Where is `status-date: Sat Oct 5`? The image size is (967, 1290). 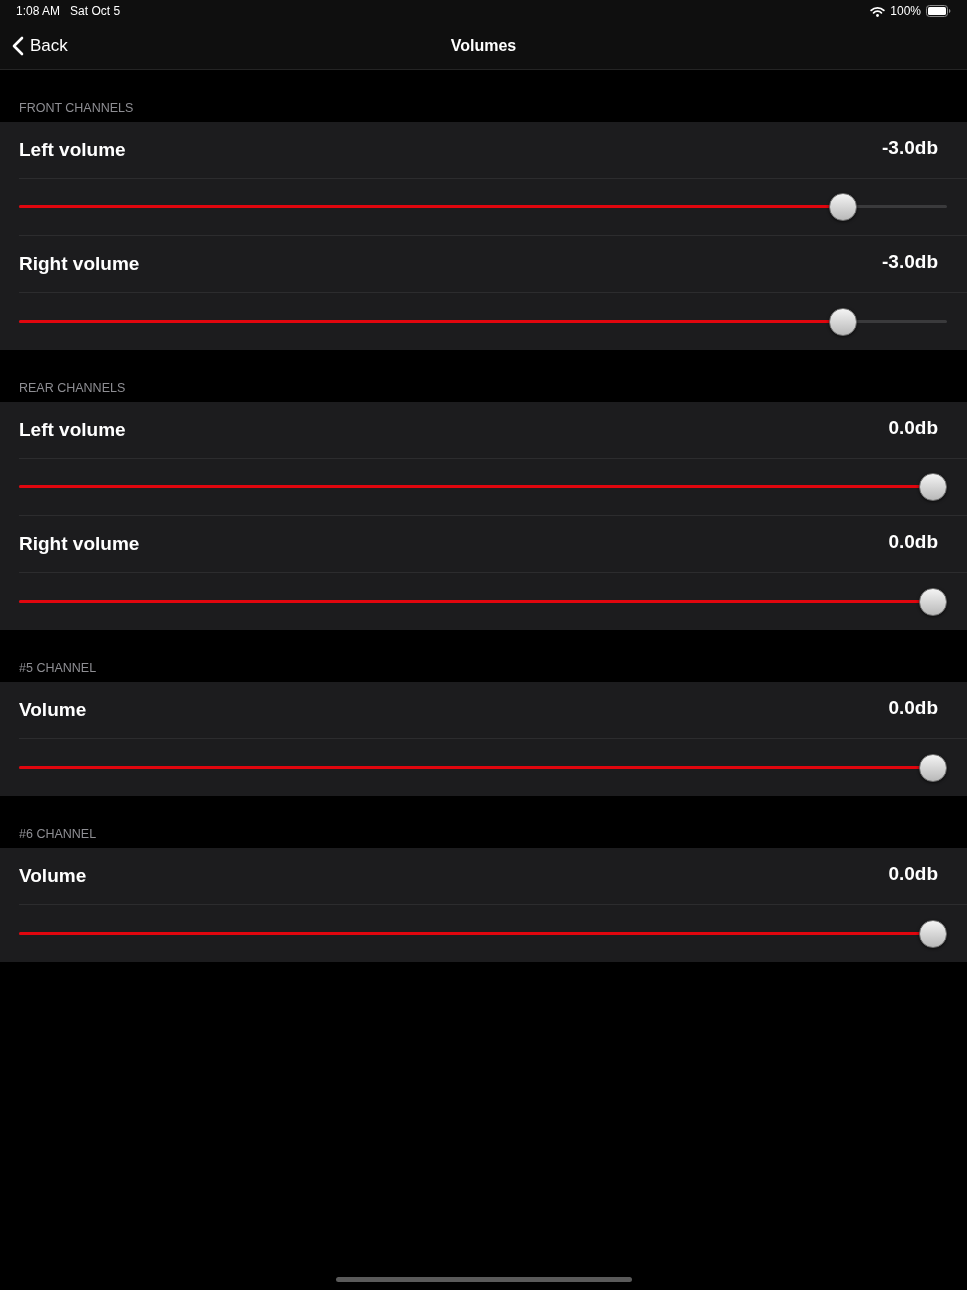 status-date: Sat Oct 5 is located at coordinates (95, 11).